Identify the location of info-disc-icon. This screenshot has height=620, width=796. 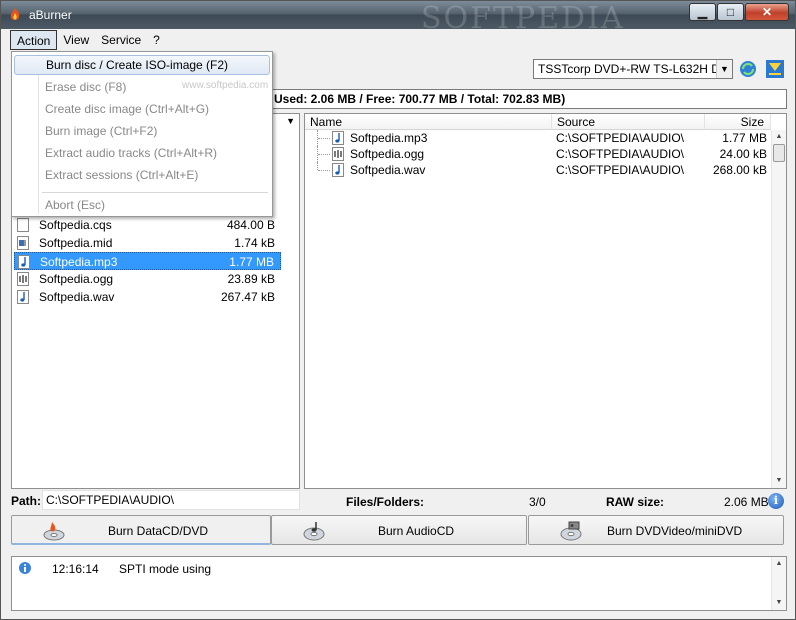
(25, 568).